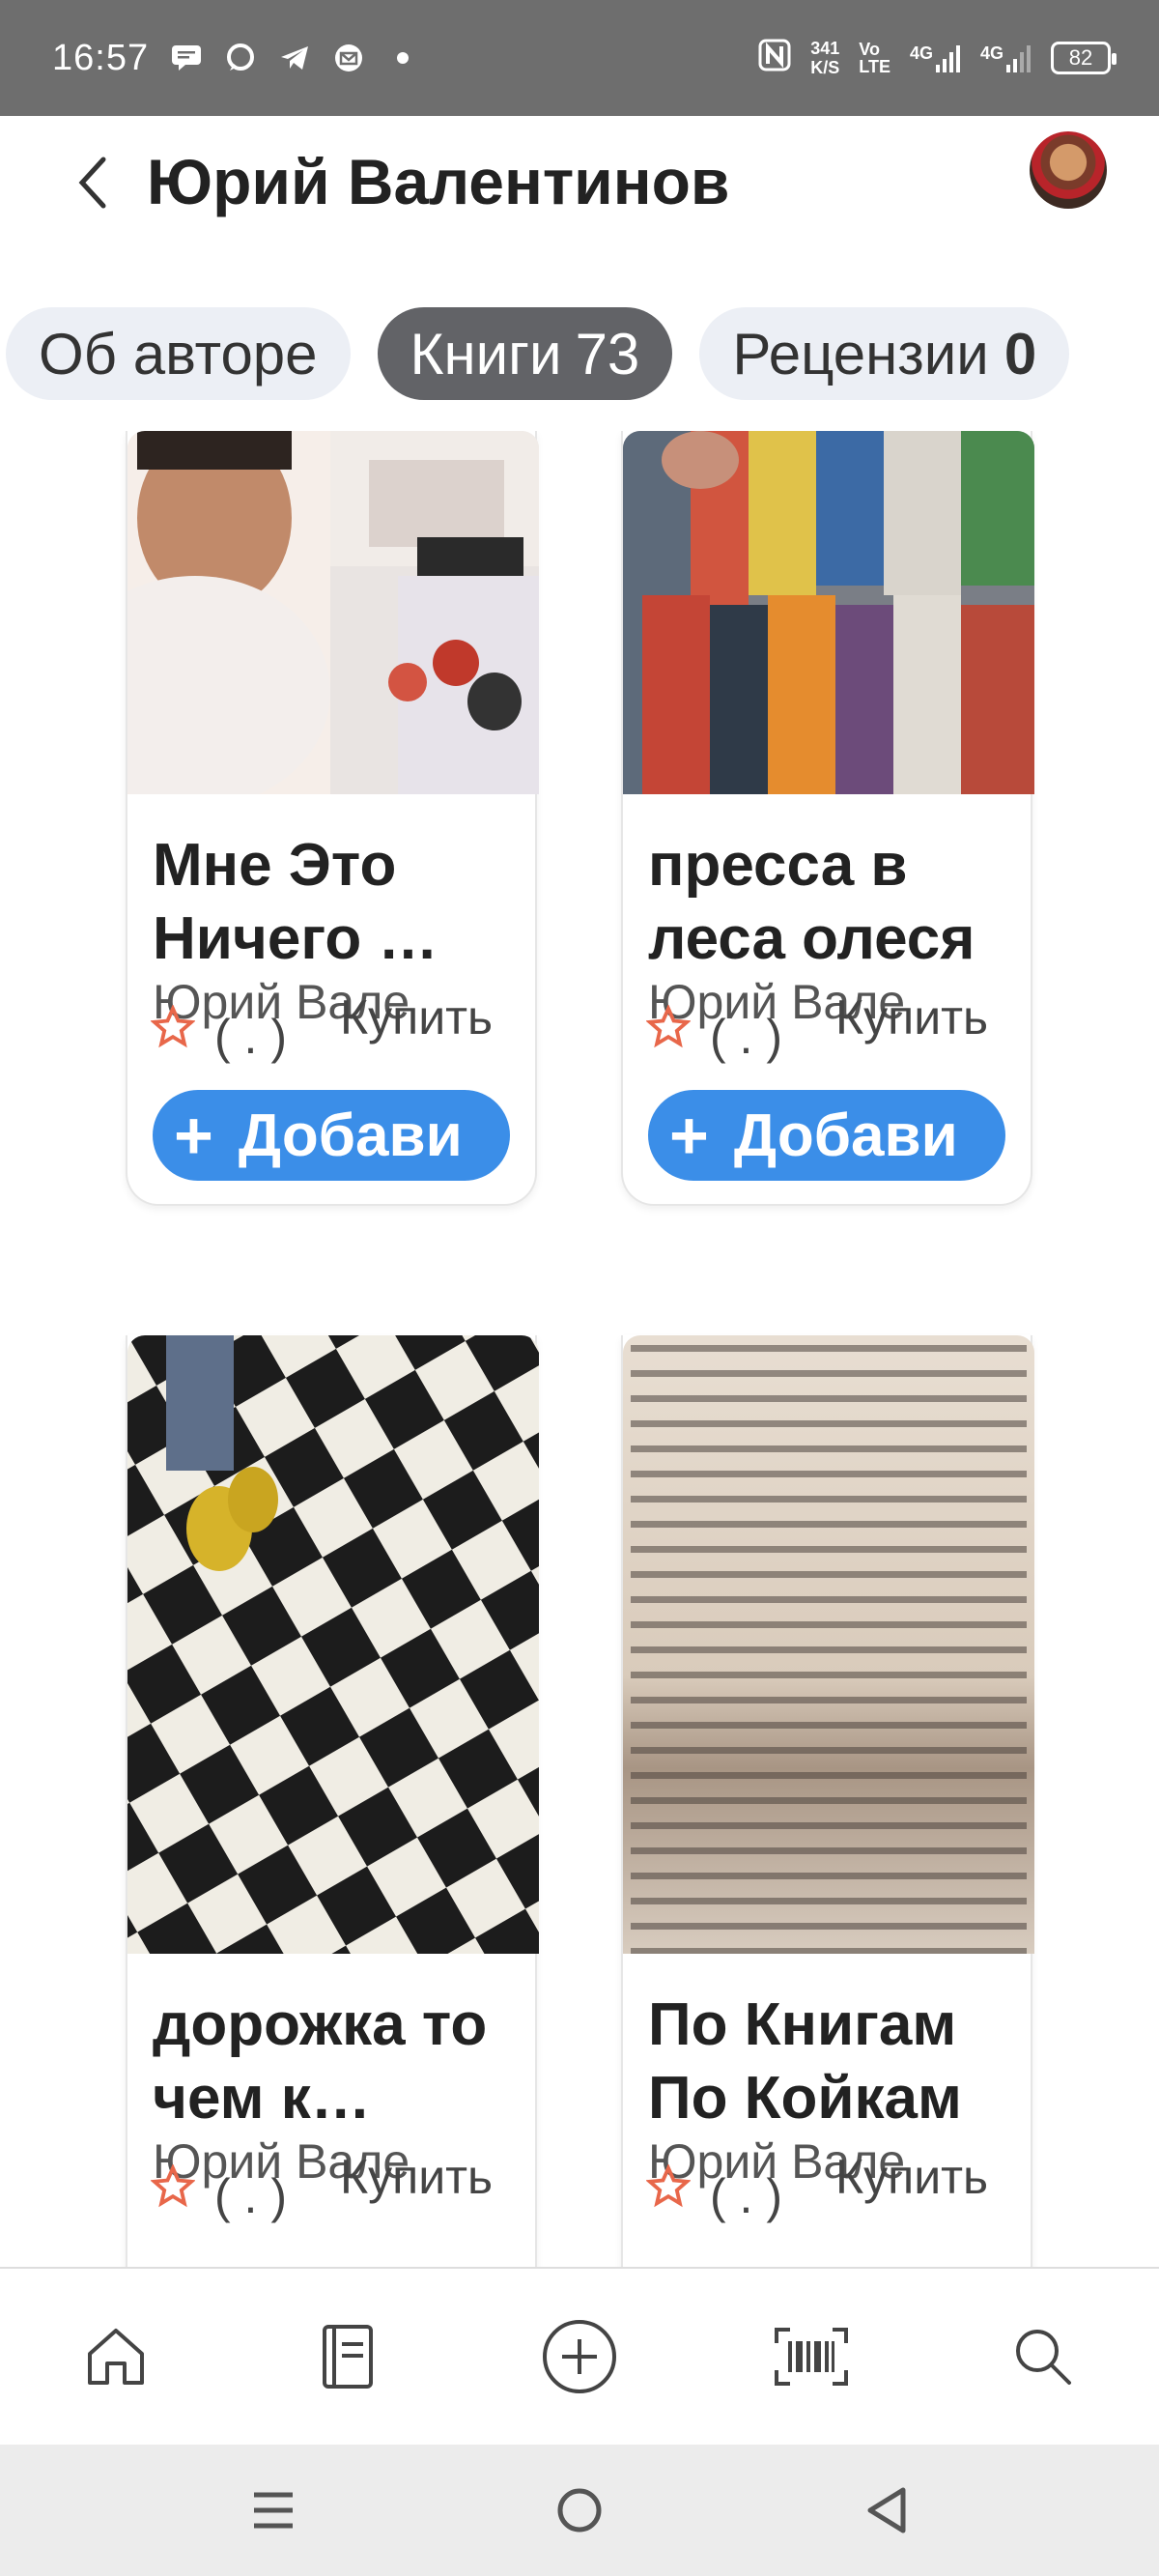 This screenshot has width=1159, height=2576. I want to click on search-icon, so click(1044, 2357).